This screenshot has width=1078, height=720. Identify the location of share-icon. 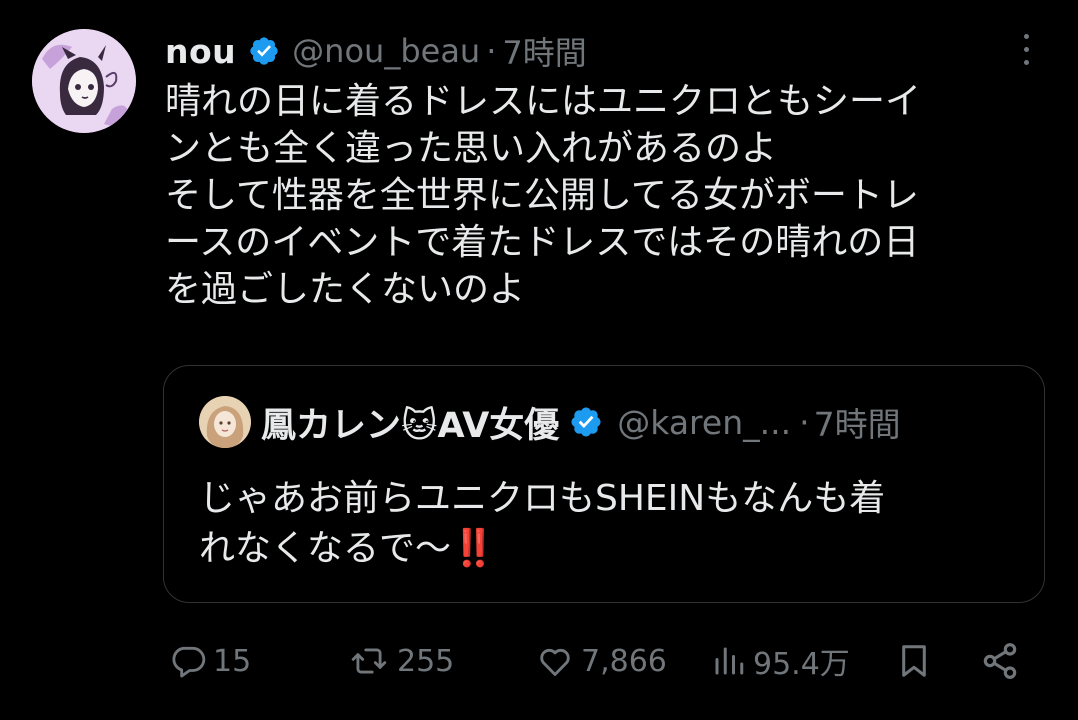
(1000, 661).